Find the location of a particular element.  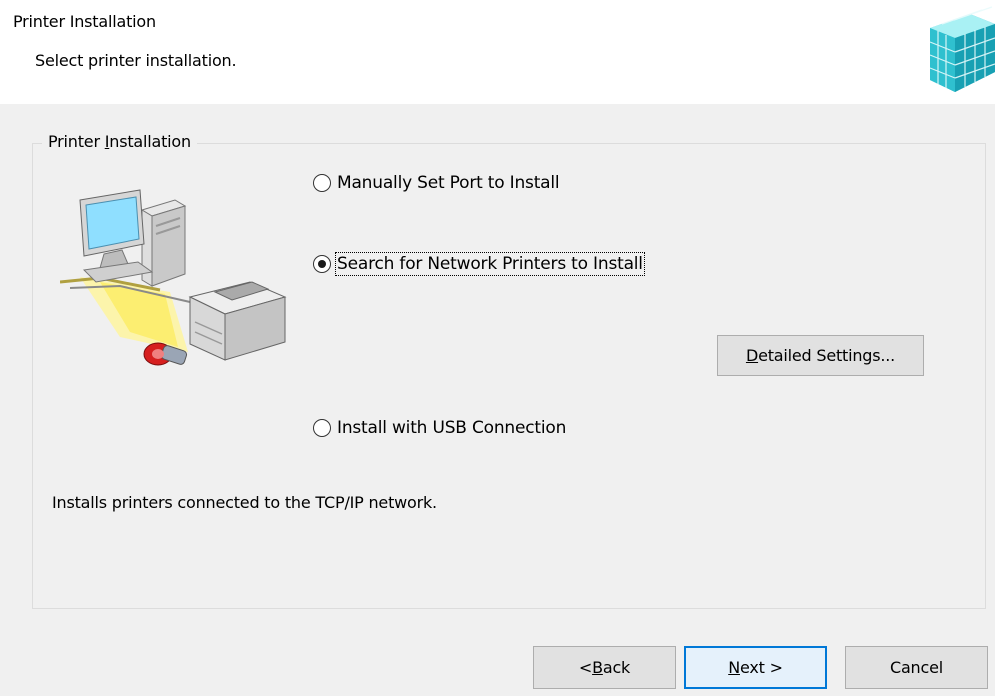

back-label-a: < is located at coordinates (585, 667).